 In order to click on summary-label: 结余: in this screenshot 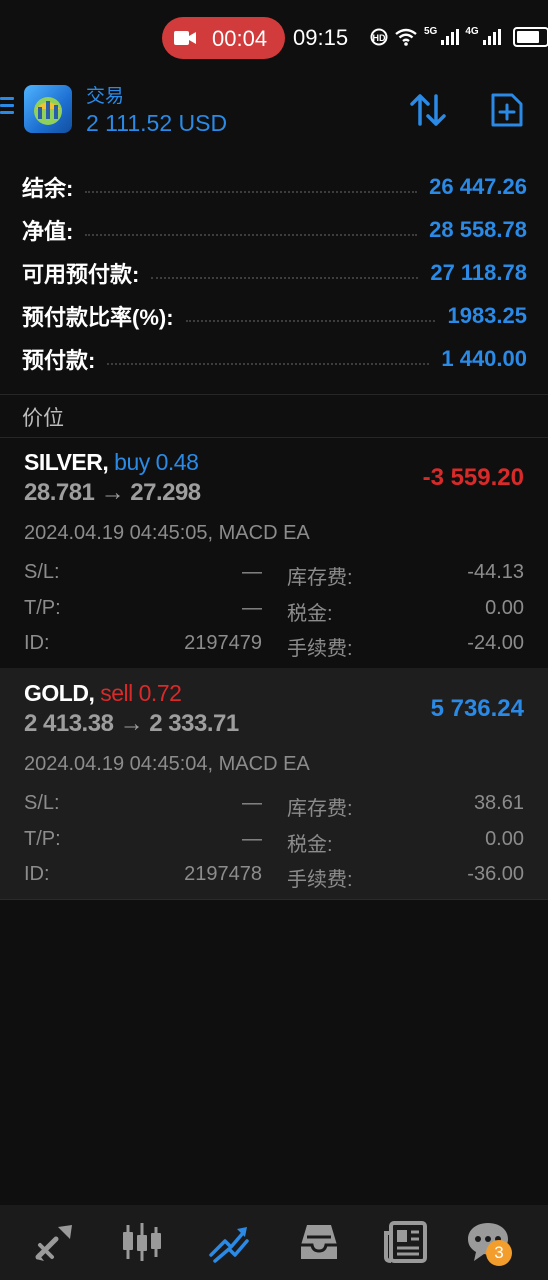, I will do `click(48, 188)`.